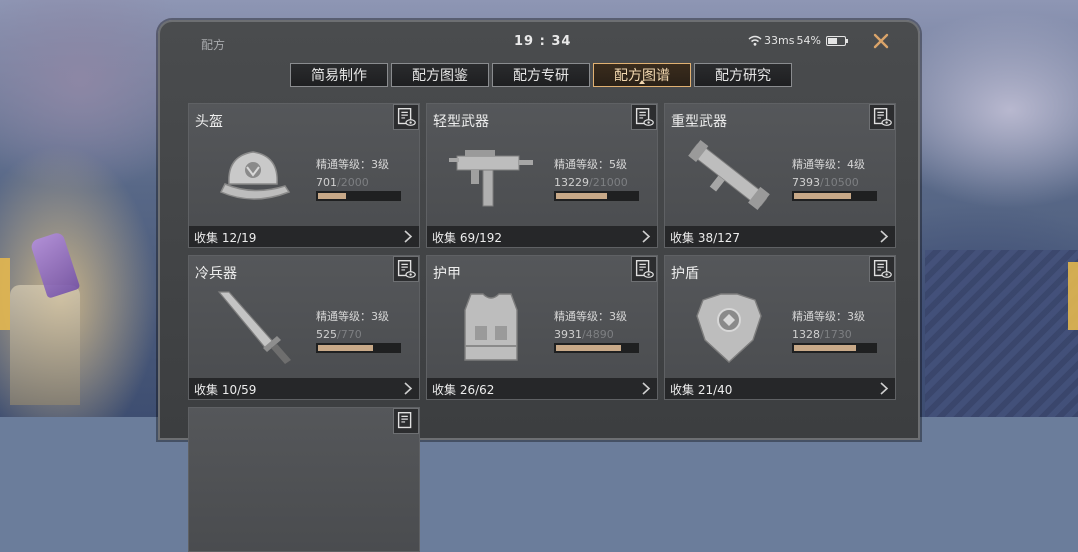 This screenshot has width=1078, height=552. What do you see at coordinates (304, 327) in the screenshot?
I see `recipe-card-melee: 冷兵器 精通等级：3级 525/770 收集 10/59` at bounding box center [304, 327].